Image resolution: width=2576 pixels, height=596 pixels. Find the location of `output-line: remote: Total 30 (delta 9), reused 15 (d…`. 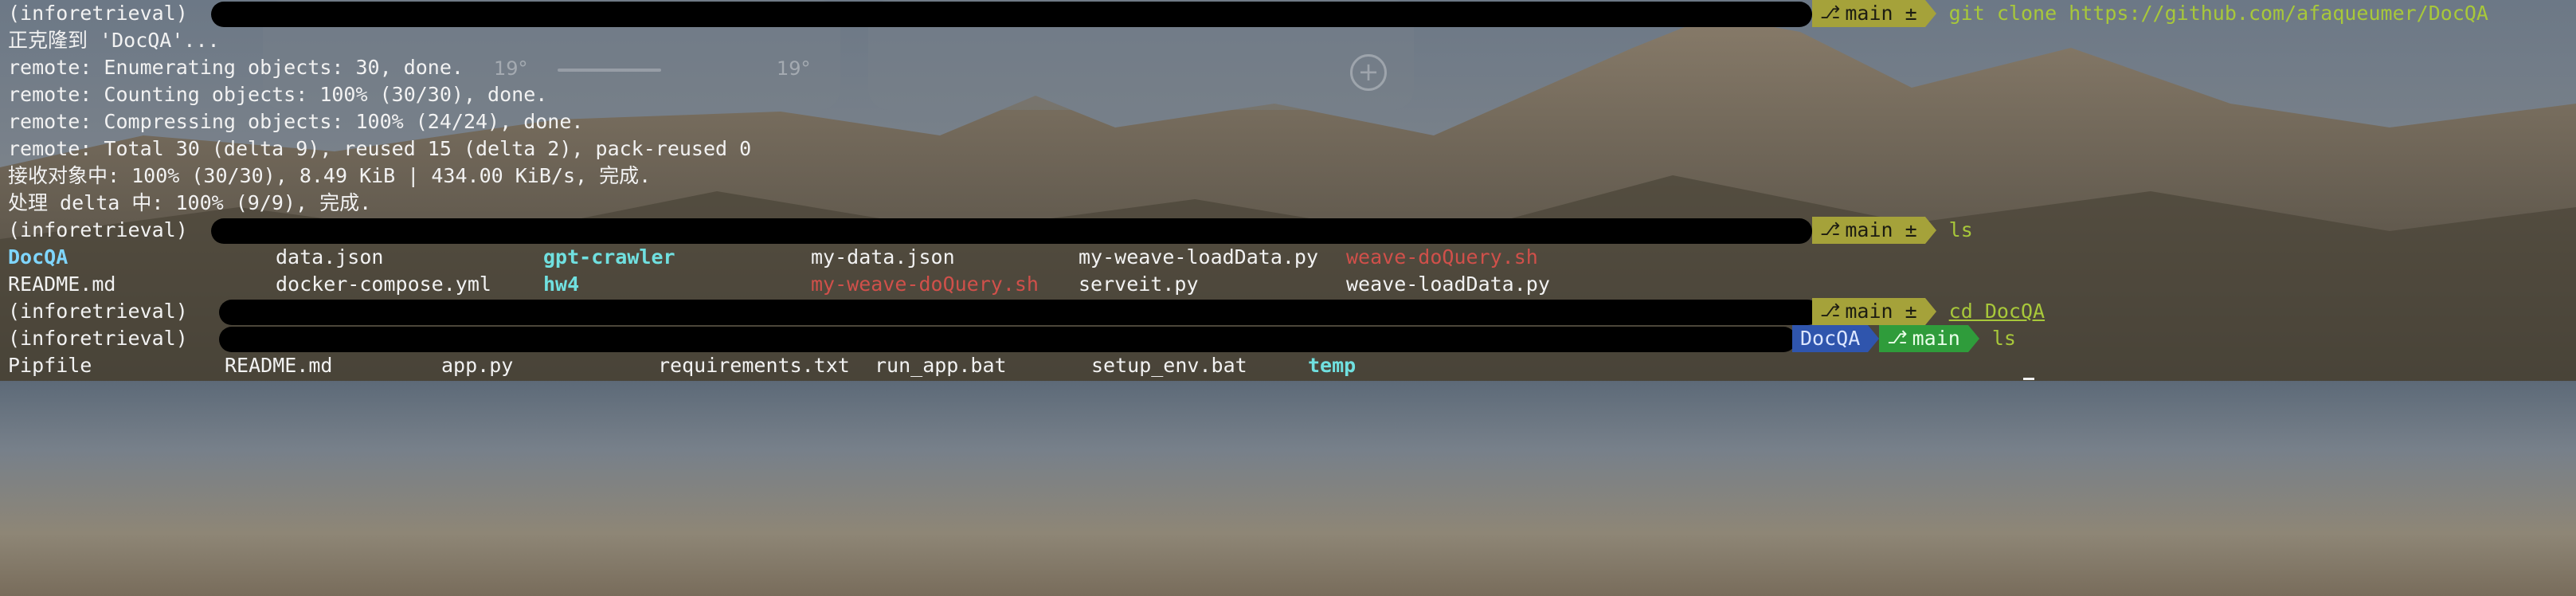

output-line: remote: Total 30 (delta 9), reused 15 (d… is located at coordinates (380, 148).